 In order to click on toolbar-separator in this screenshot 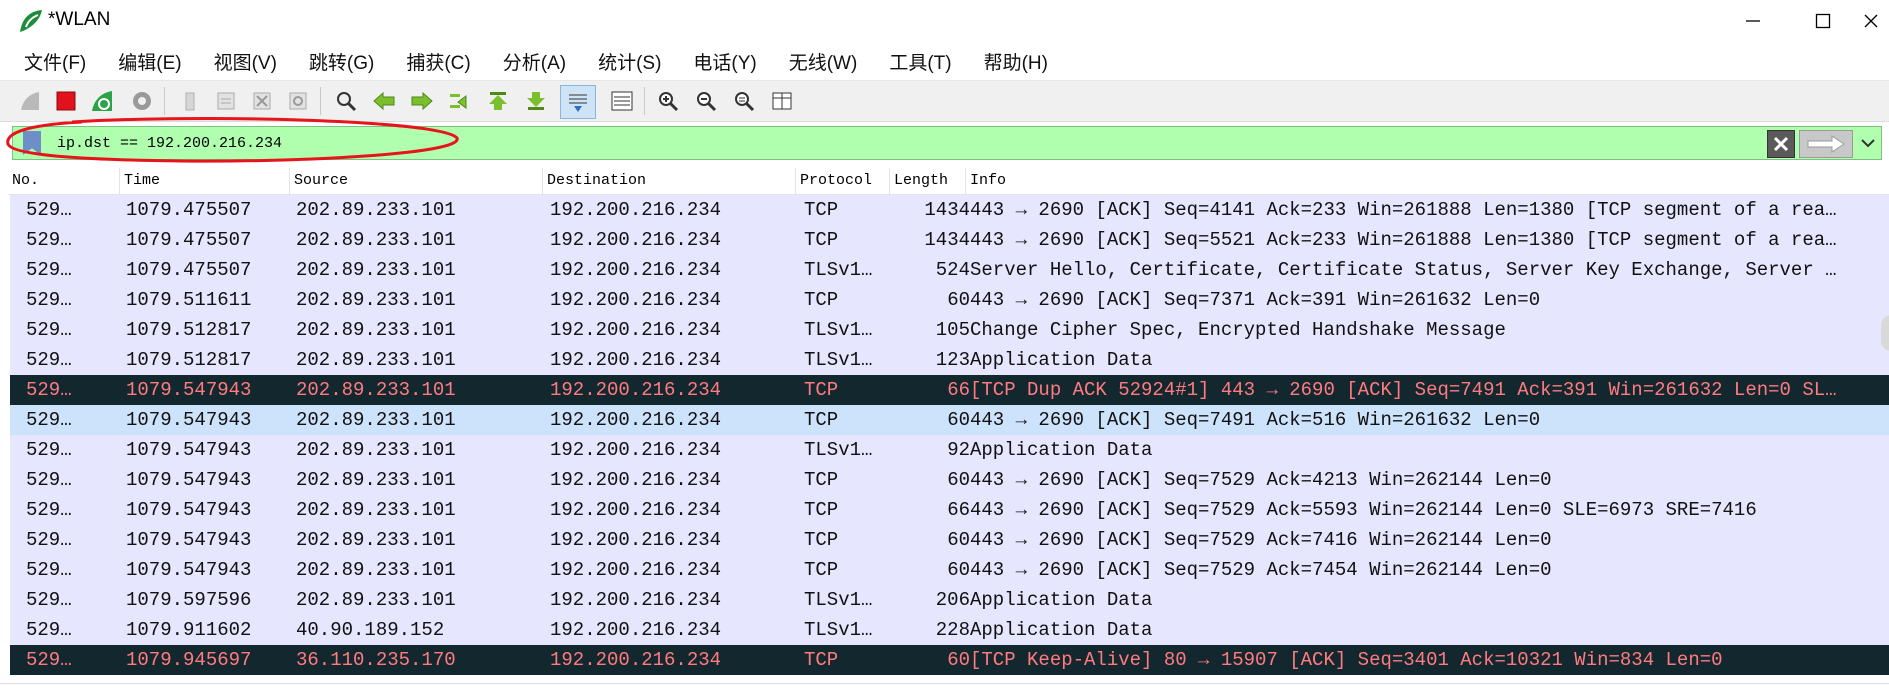, I will do `click(644, 101)`.